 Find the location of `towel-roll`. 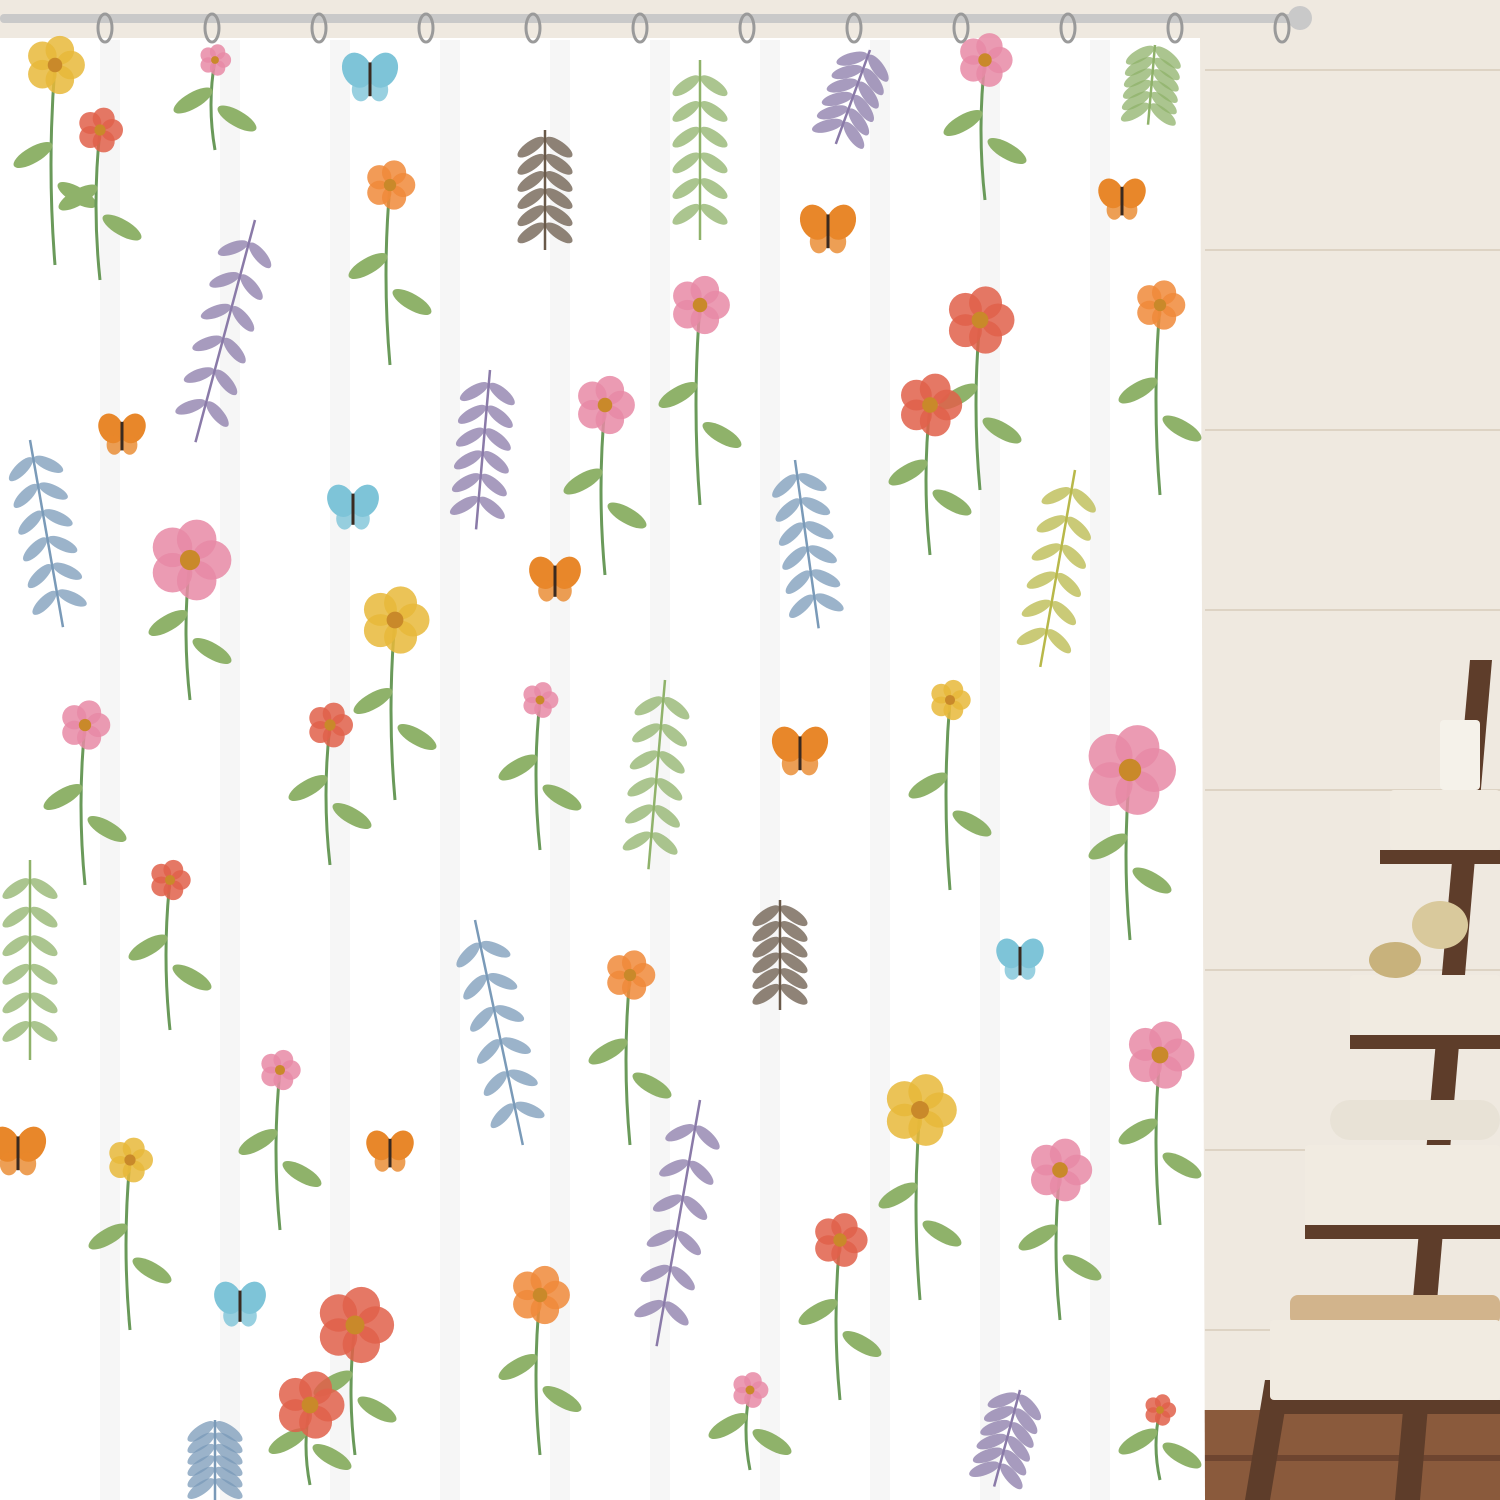

towel-roll is located at coordinates (1415, 1120).